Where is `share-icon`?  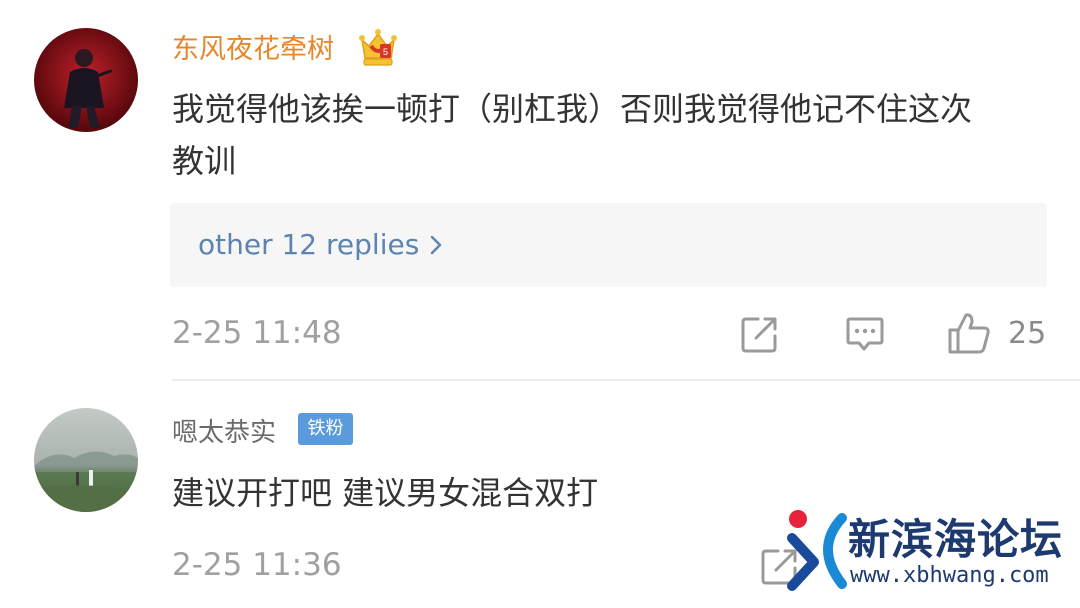
share-icon is located at coordinates (760, 334).